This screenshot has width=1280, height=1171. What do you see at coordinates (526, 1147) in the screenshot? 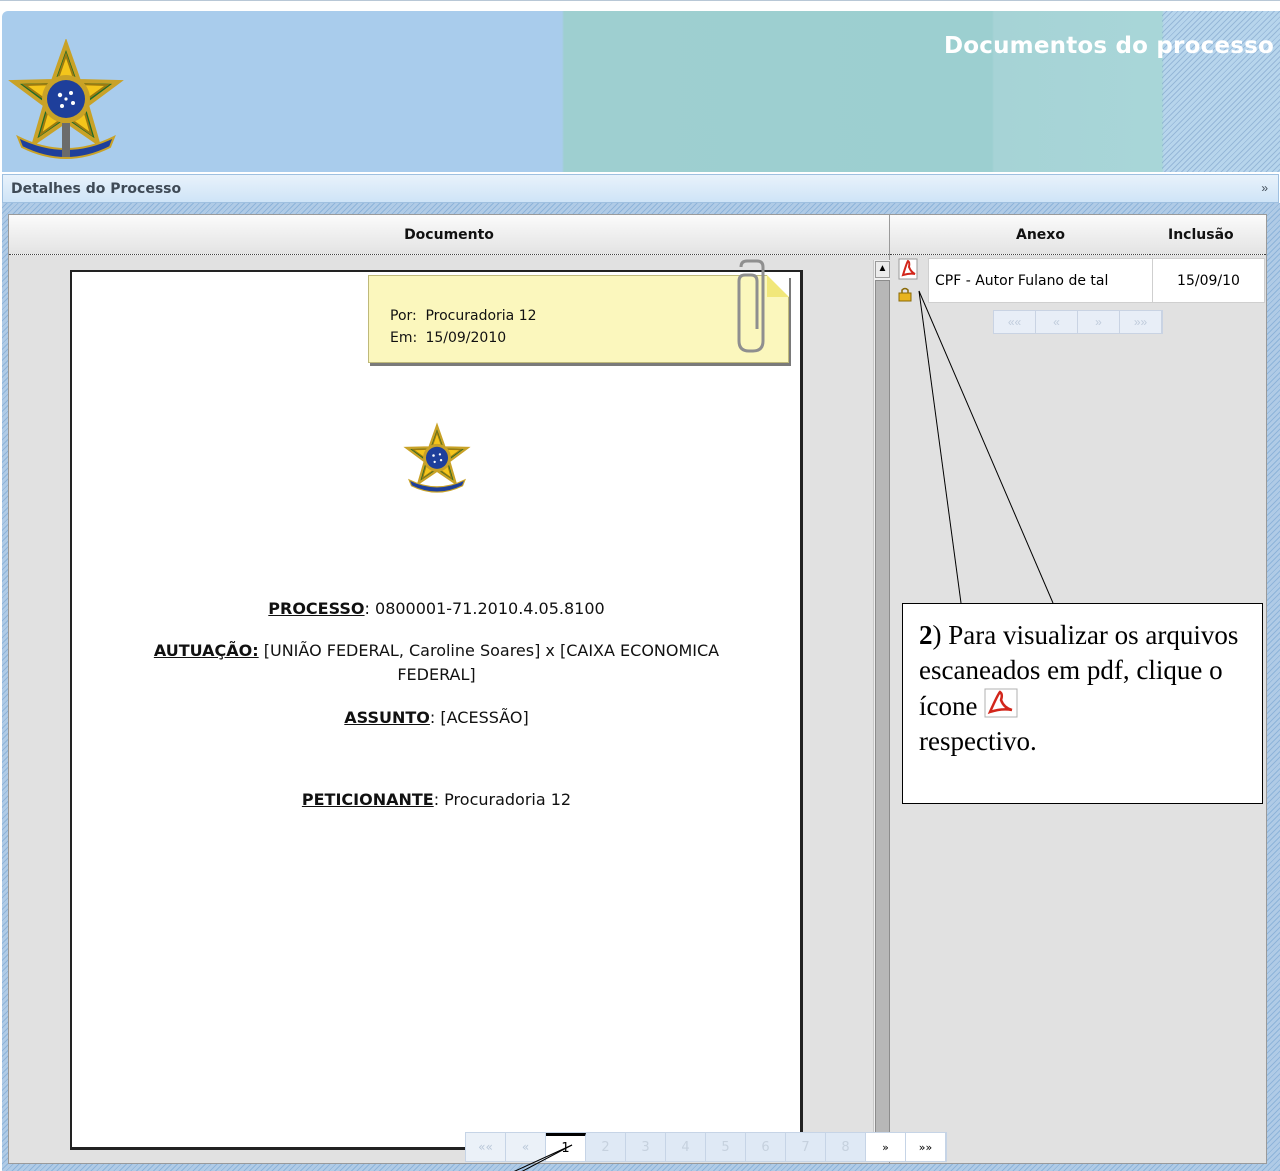
I see `prev-page-button: «` at bounding box center [526, 1147].